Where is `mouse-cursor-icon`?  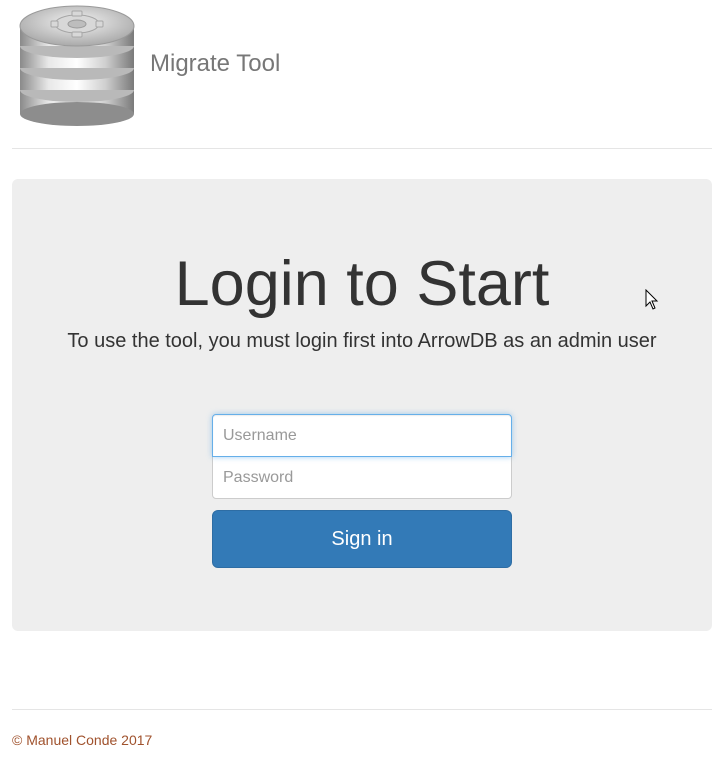
mouse-cursor-icon is located at coordinates (652, 299).